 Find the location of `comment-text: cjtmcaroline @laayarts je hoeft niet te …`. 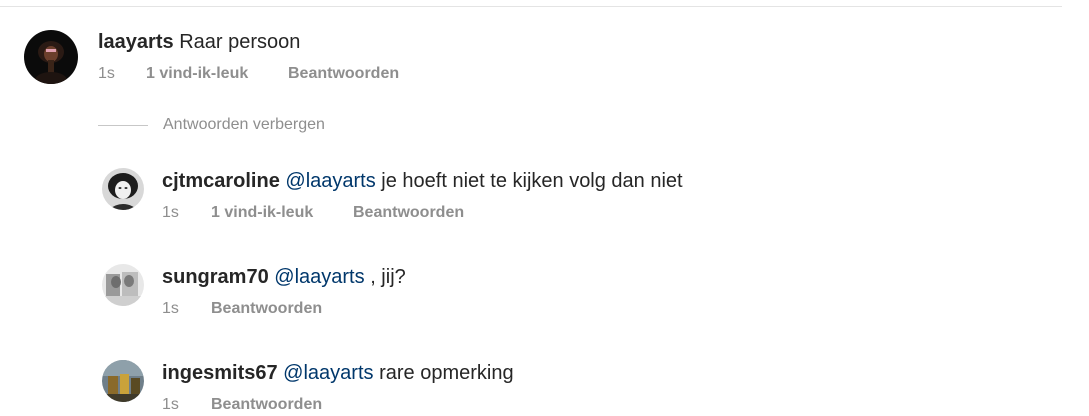

comment-text: cjtmcaroline @laayarts je hoeft niet te … is located at coordinates (422, 181).